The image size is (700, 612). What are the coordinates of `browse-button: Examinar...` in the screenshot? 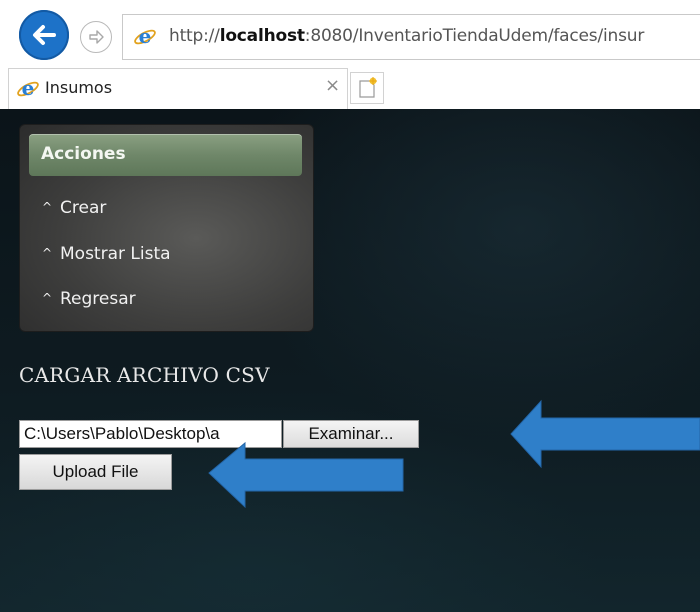 It's located at (351, 434).